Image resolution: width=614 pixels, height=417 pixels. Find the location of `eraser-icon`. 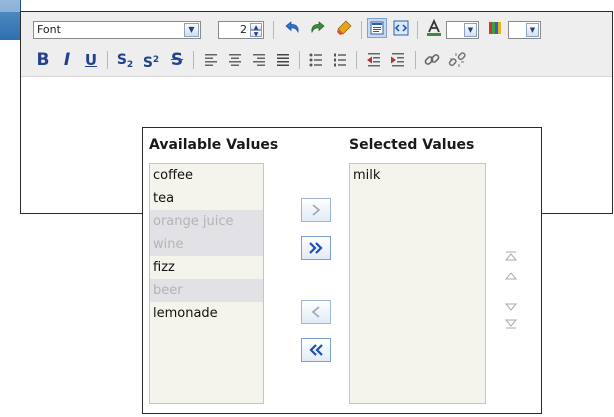

eraser-icon is located at coordinates (344, 28).